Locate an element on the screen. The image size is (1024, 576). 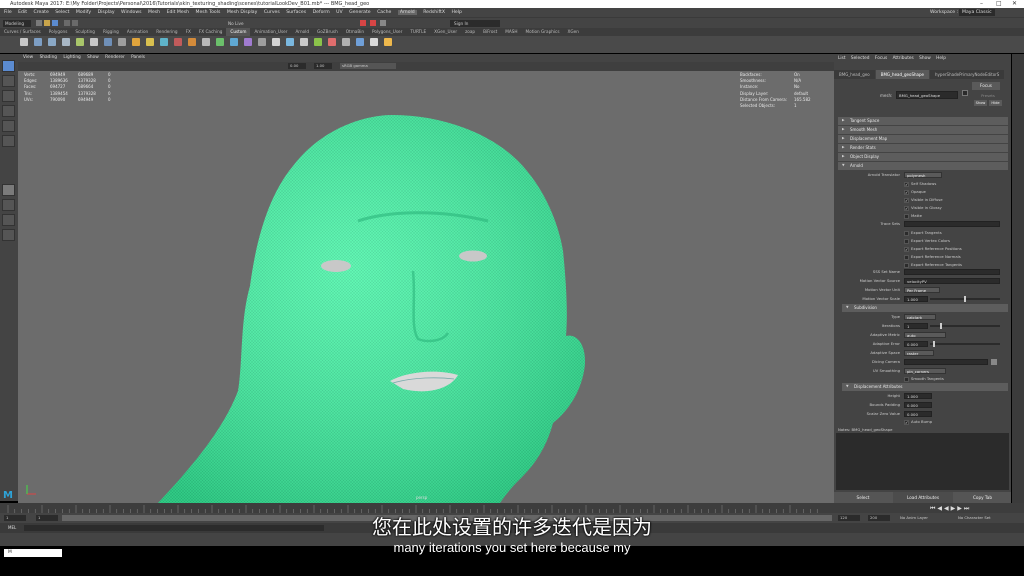
load-attributes-button: Load Attributes is located at coordinates (923, 497).